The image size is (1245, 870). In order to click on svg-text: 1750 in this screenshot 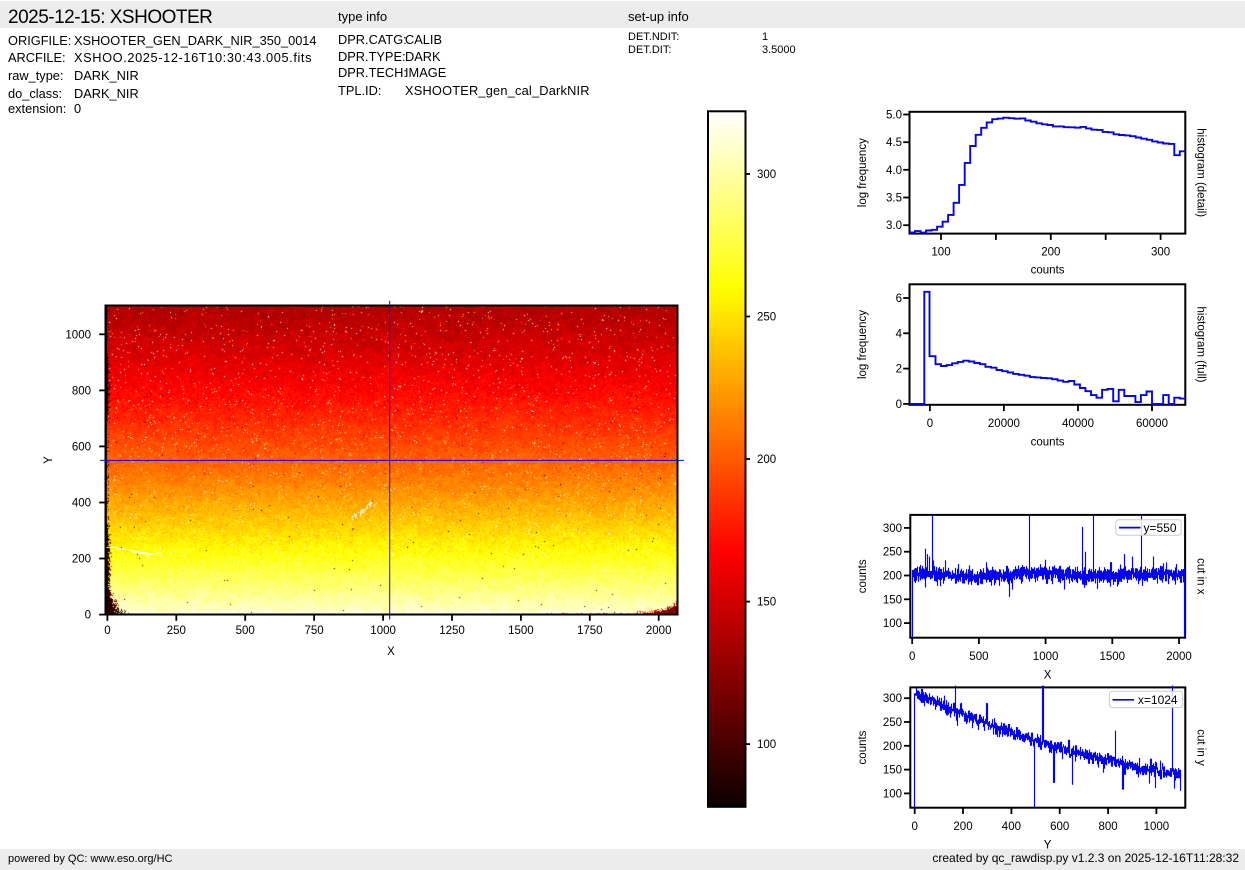, I will do `click(590, 631)`.